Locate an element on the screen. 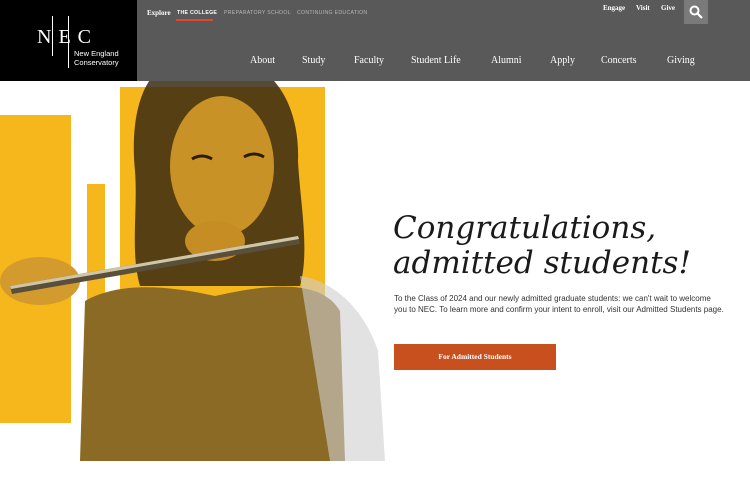 The height and width of the screenshot is (500, 750). nav-giving: Giving is located at coordinates (681, 60).